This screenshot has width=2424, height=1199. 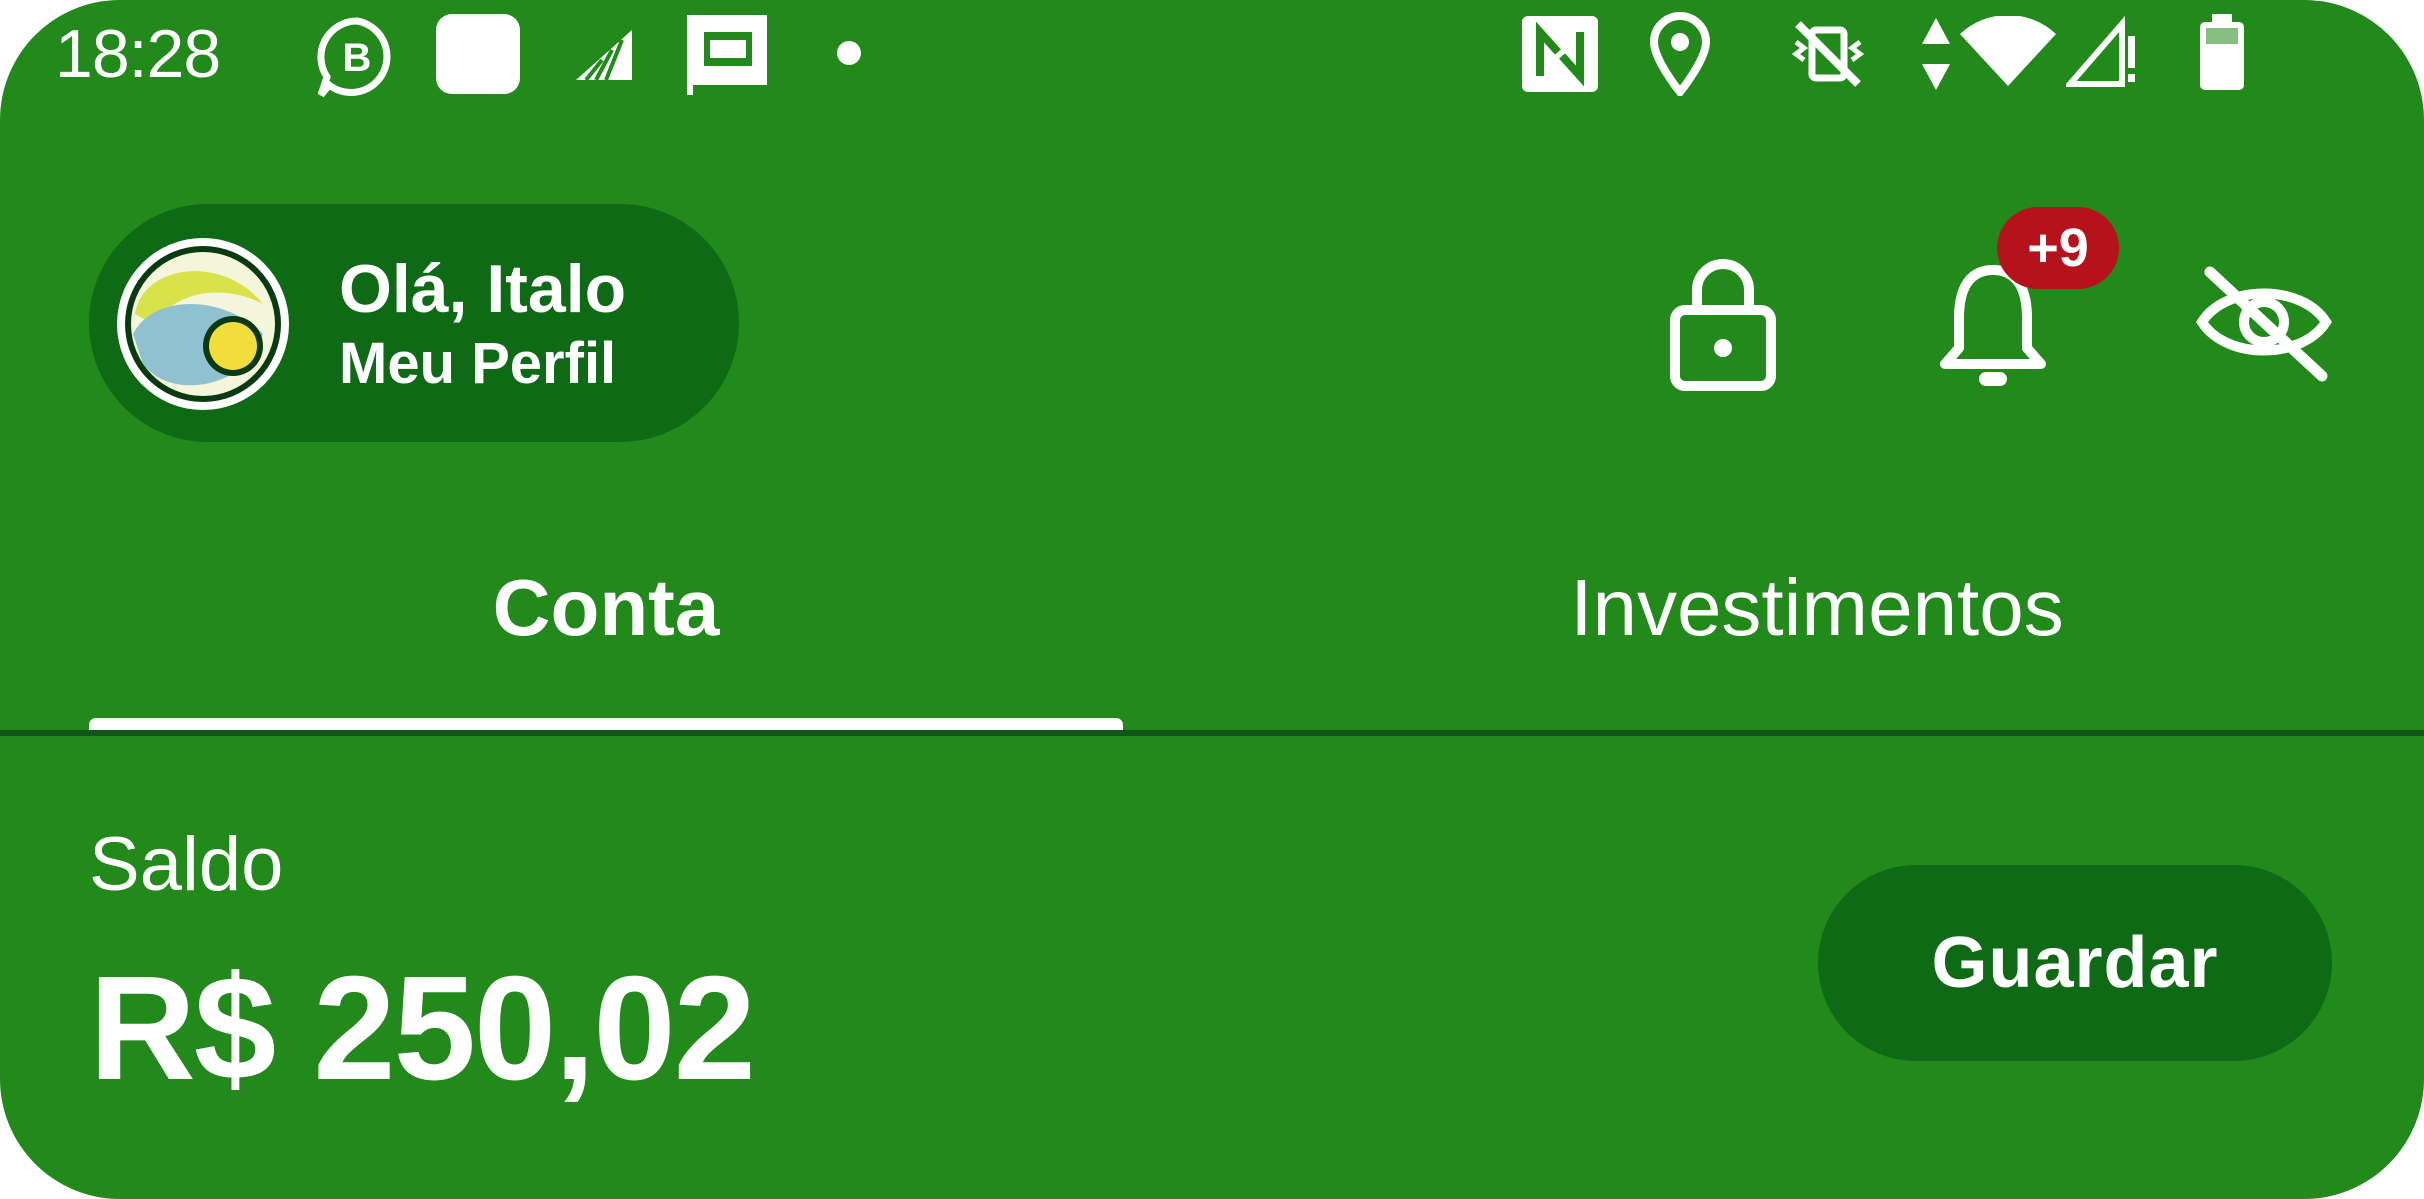 What do you see at coordinates (1680, 54) in the screenshot?
I see `location-icon` at bounding box center [1680, 54].